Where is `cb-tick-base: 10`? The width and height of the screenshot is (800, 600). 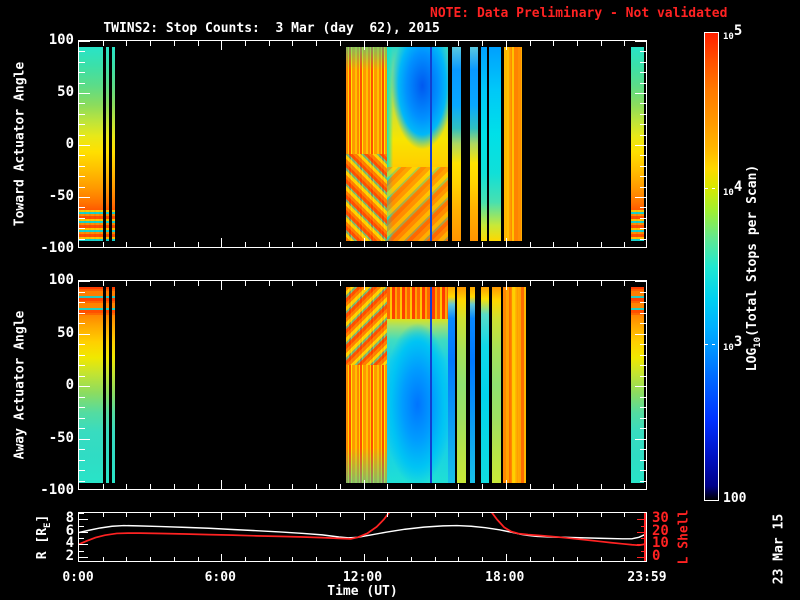
cb-tick-base: 10 is located at coordinates (728, 192).